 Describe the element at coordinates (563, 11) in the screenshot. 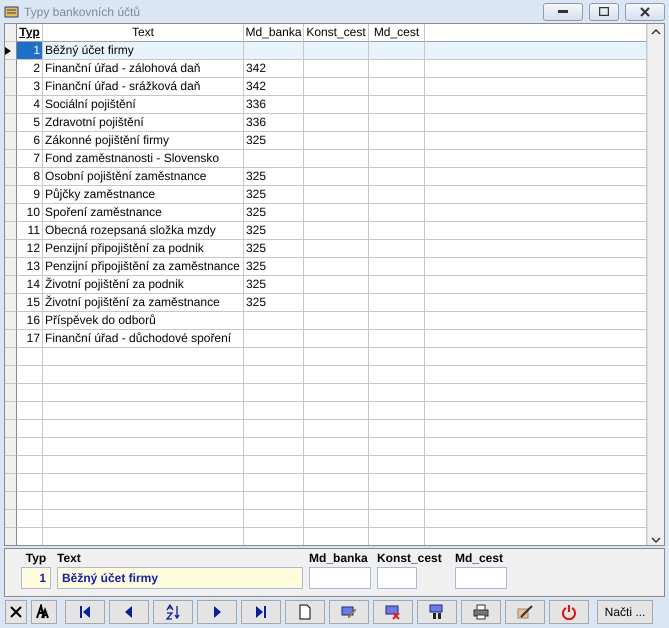

I see `minimize-button` at that location.